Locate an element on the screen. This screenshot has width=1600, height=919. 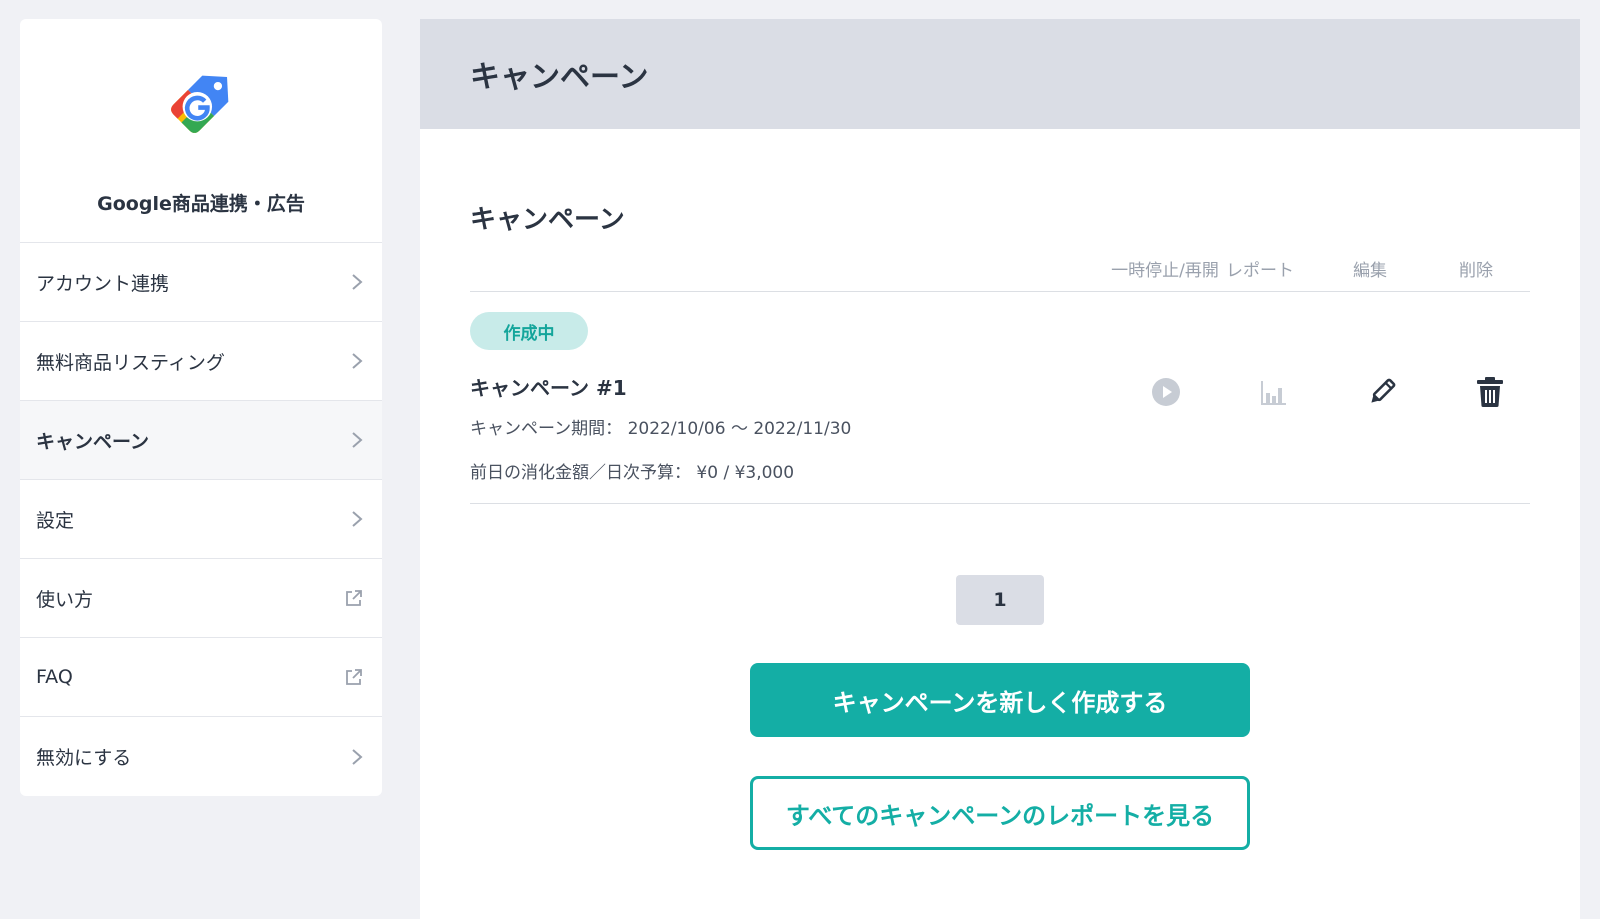
google-tag-logo-icon is located at coordinates (200, 104).